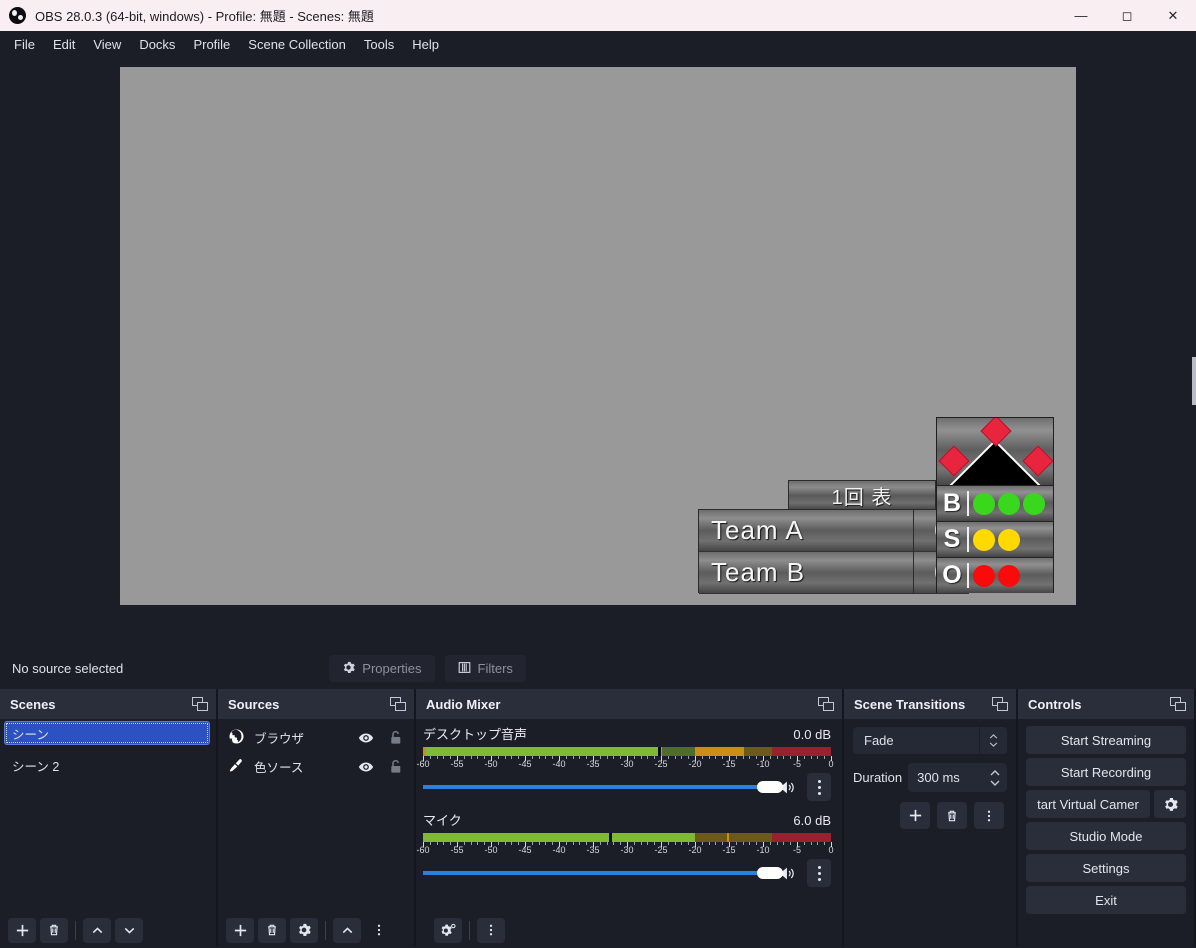  Describe the element at coordinates (495, 668) in the screenshot. I see `filters-label: Filters` at that location.